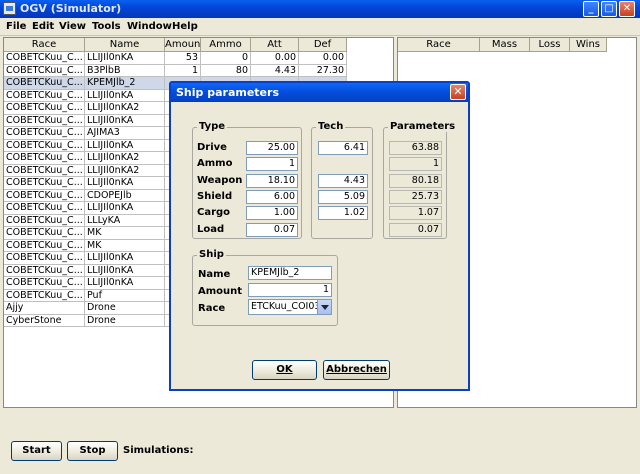 The height and width of the screenshot is (474, 640). What do you see at coordinates (211, 254) in the screenshot?
I see `ship-group-label: Ship` at bounding box center [211, 254].